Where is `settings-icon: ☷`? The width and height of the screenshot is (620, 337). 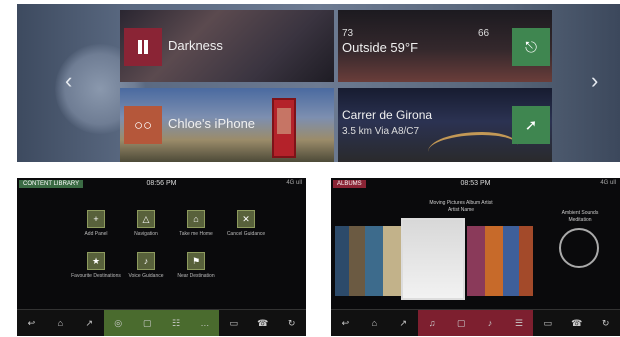 settings-icon: ☷ is located at coordinates (176, 323).